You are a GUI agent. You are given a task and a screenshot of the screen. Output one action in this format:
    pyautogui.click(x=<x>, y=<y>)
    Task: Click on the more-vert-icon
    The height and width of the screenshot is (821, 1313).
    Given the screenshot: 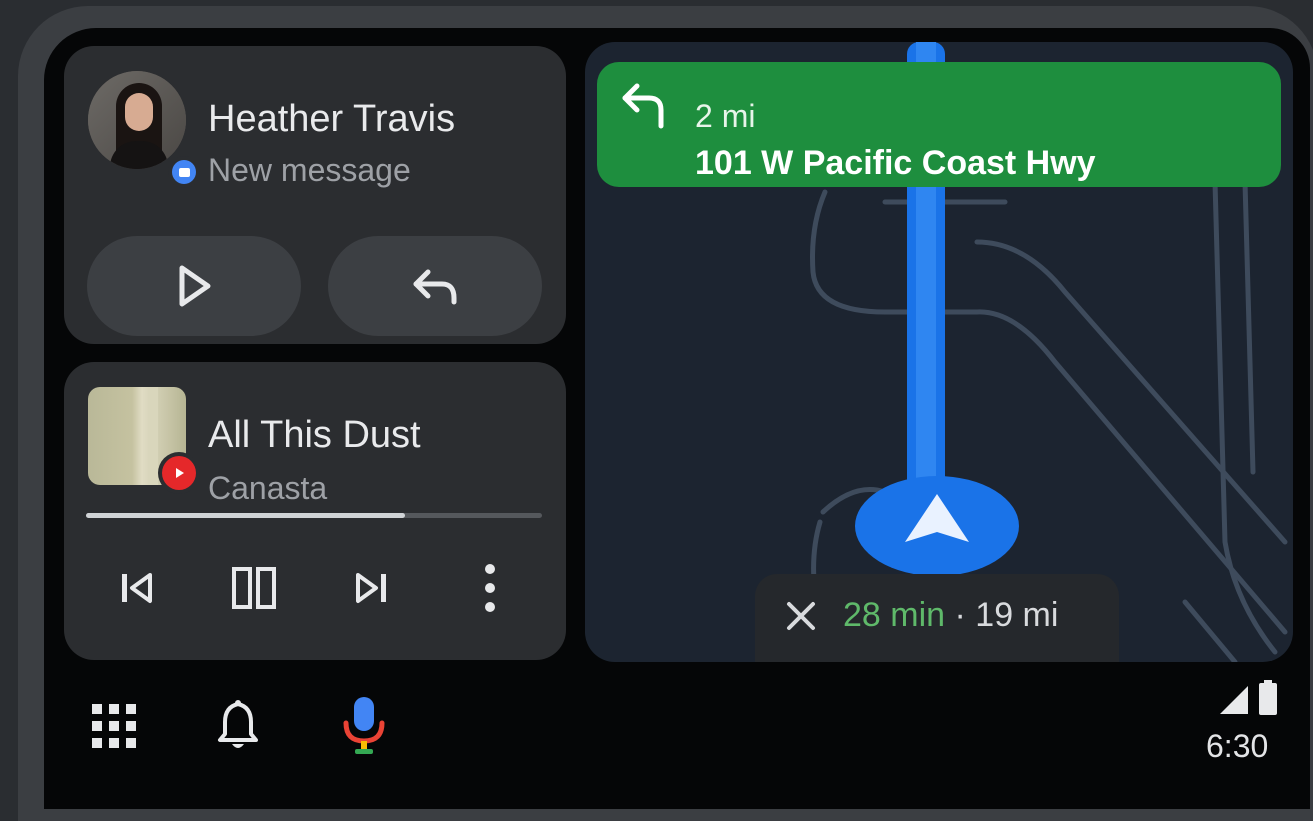 What is the action you would take?
    pyautogui.click(x=490, y=588)
    